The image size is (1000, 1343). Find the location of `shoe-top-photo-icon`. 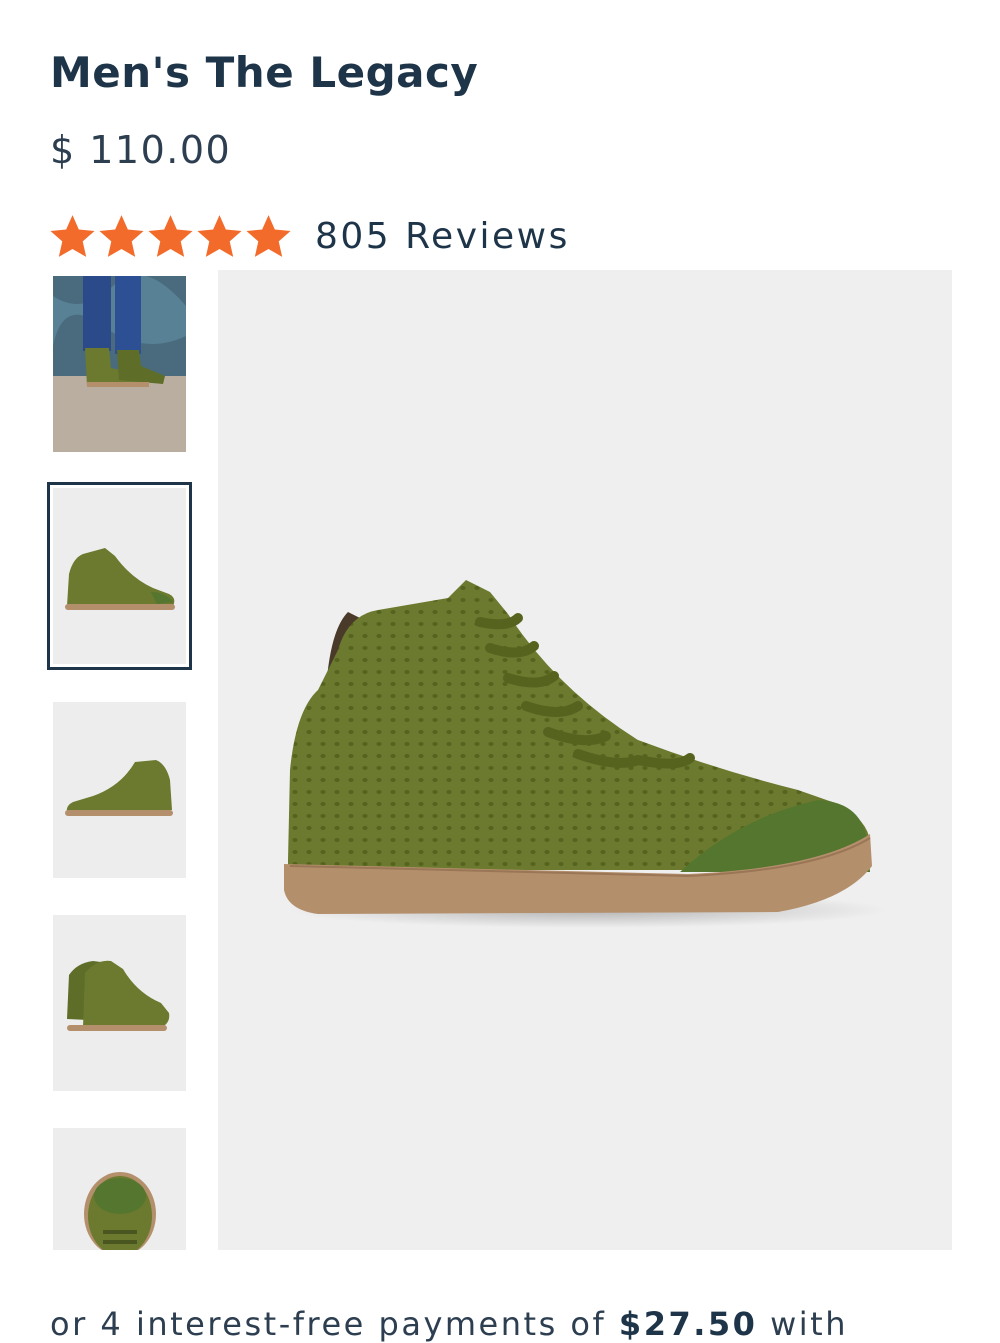

shoe-top-photo-icon is located at coordinates (120, 1211).